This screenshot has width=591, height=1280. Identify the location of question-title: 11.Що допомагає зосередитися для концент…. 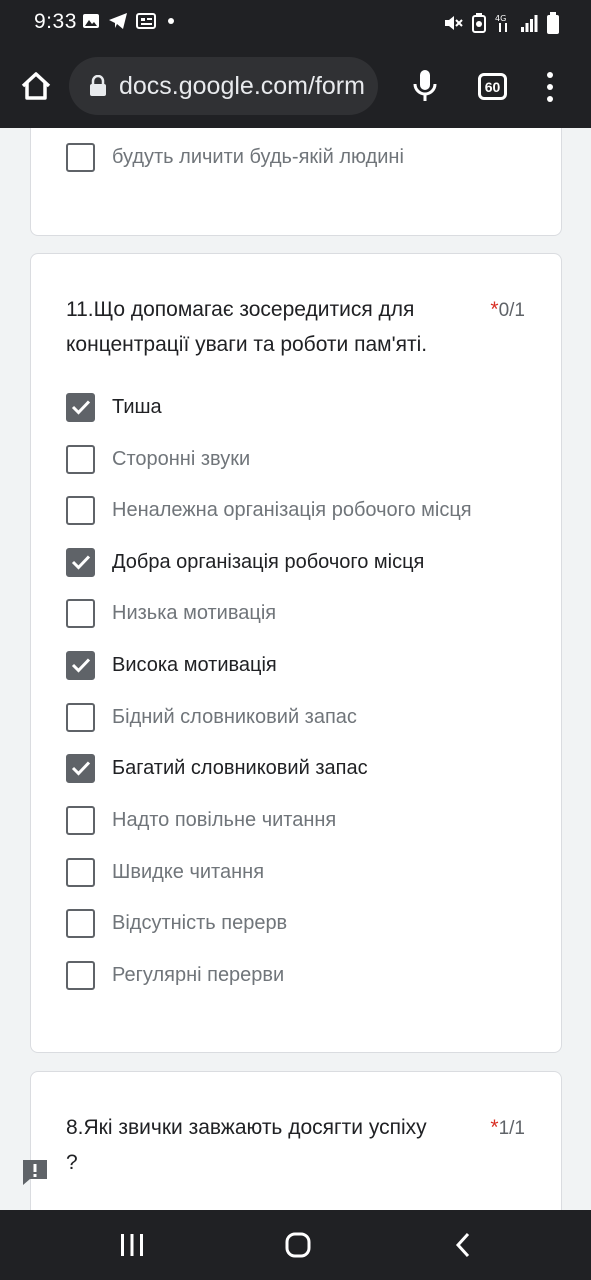
(247, 327).